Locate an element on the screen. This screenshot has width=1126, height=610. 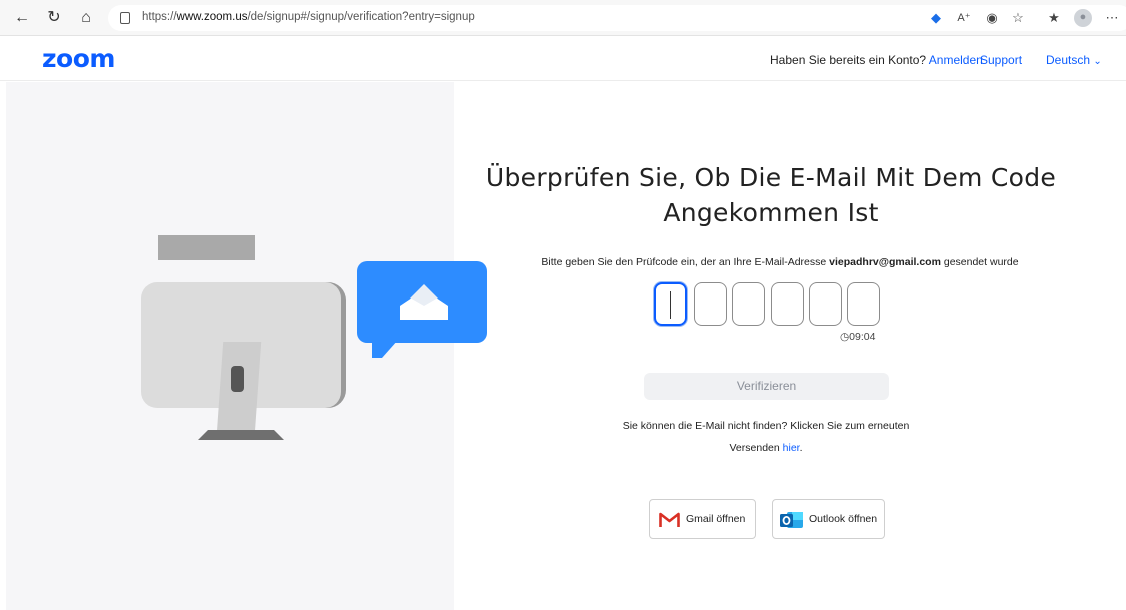
message-bubble-tail is located at coordinates (385, 349).